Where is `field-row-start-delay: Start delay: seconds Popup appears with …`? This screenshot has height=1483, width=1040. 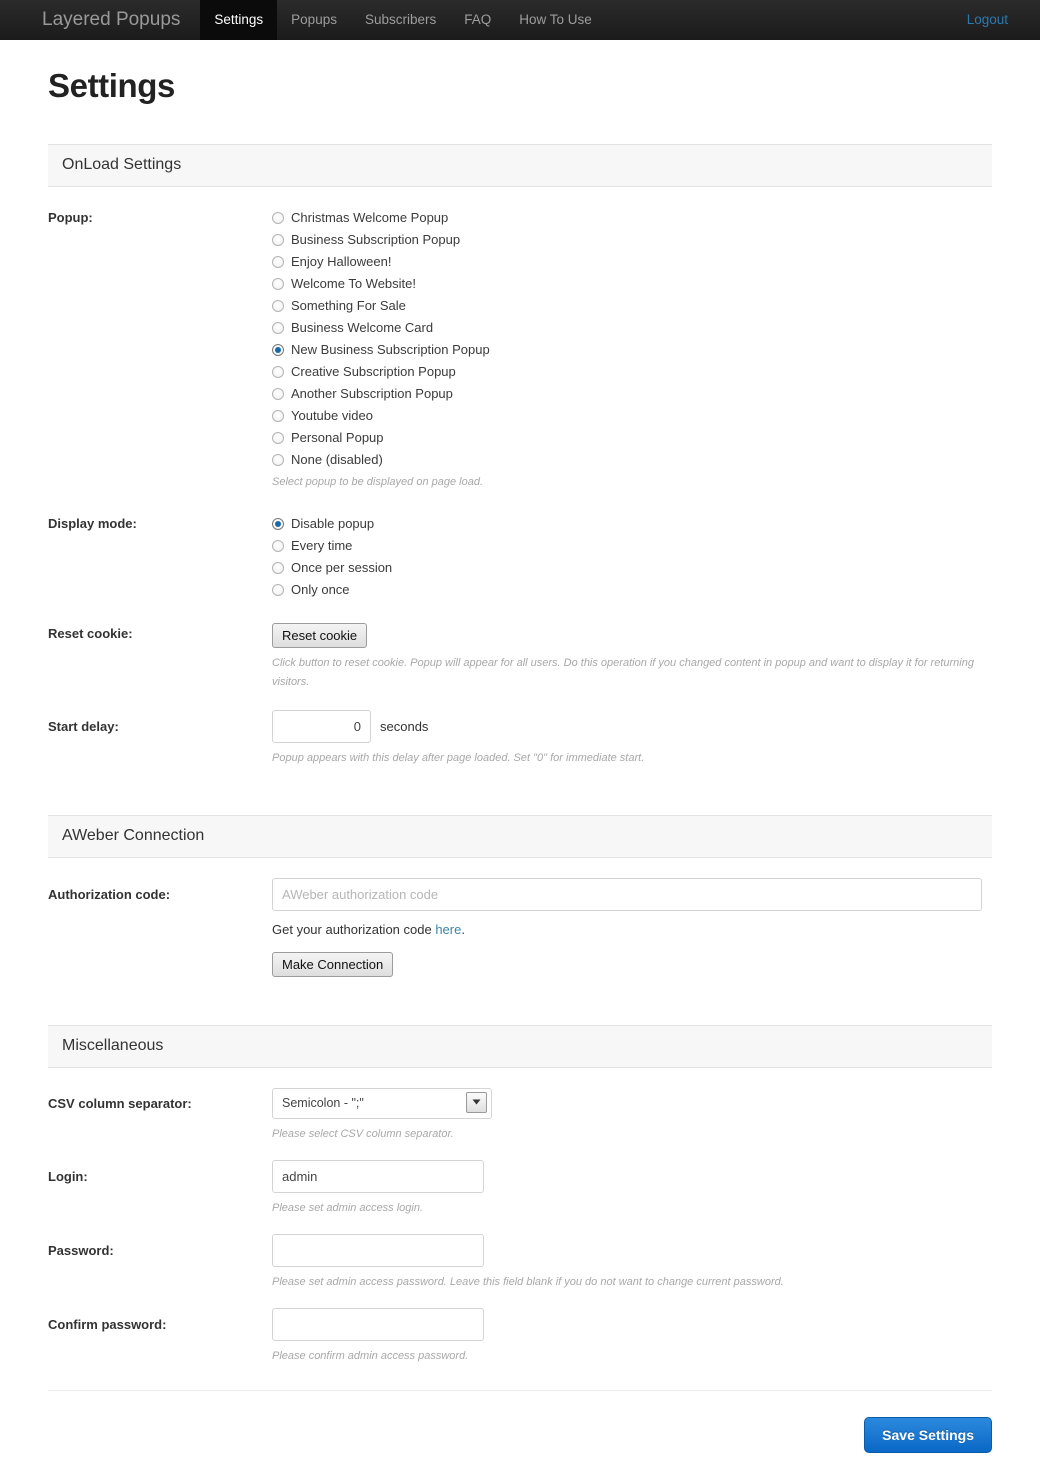
field-row-start-delay: Start delay: seconds Popup appears with … is located at coordinates (520, 730).